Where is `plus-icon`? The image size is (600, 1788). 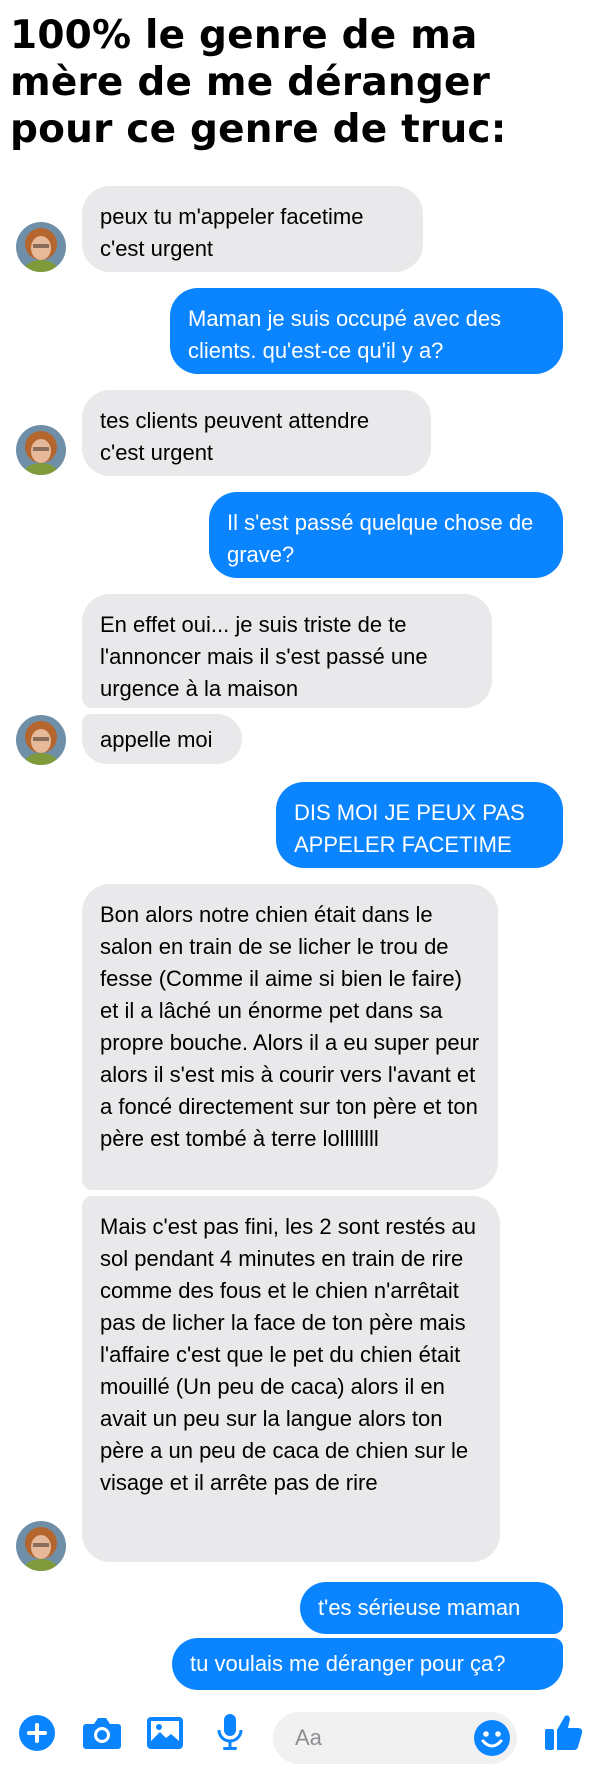 plus-icon is located at coordinates (37, 1735).